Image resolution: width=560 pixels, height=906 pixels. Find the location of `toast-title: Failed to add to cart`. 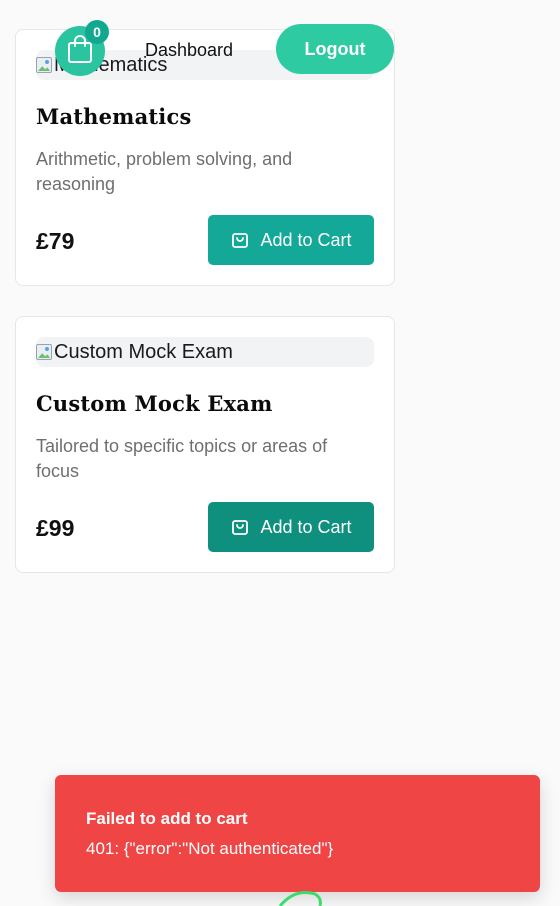

toast-title: Failed to add to cart is located at coordinates (167, 818).